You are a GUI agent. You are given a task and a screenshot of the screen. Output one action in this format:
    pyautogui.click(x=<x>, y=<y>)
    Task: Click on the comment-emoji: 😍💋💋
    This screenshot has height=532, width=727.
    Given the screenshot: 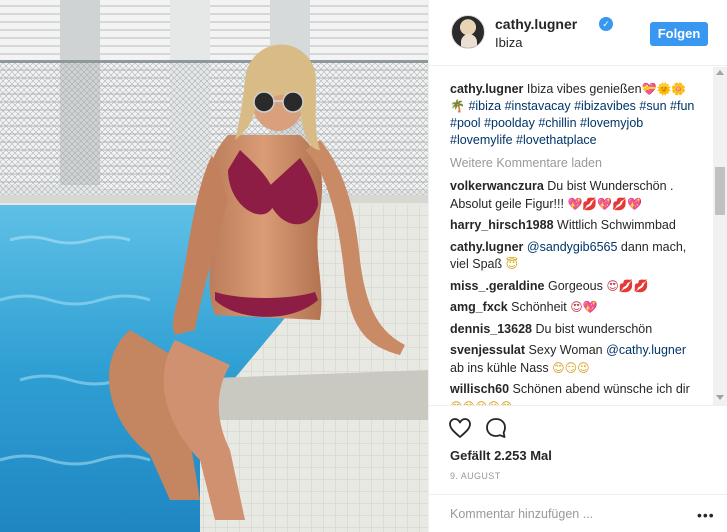 What is the action you would take?
    pyautogui.click(x=627, y=285)
    